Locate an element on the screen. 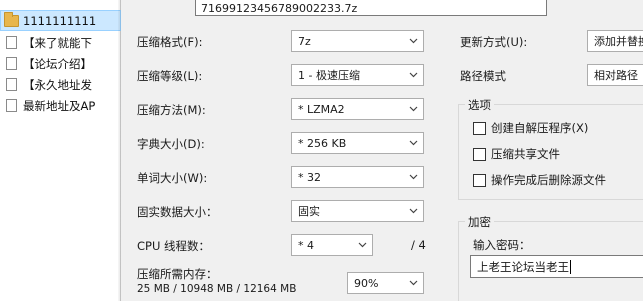  word-size-label: 单词大小(W): is located at coordinates (172, 178).